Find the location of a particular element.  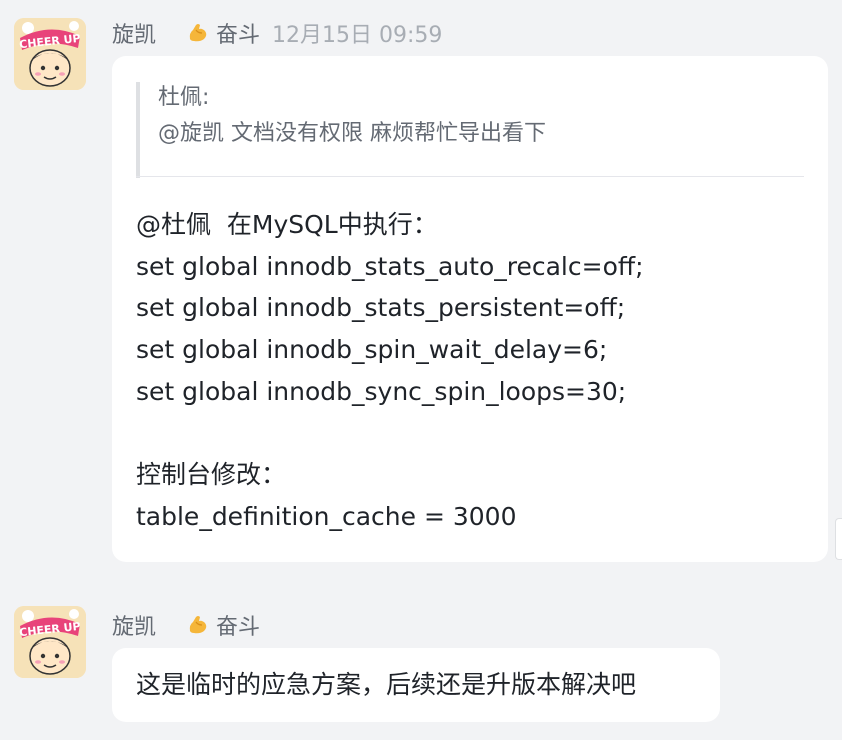

side-panel-handle is located at coordinates (838, 539).